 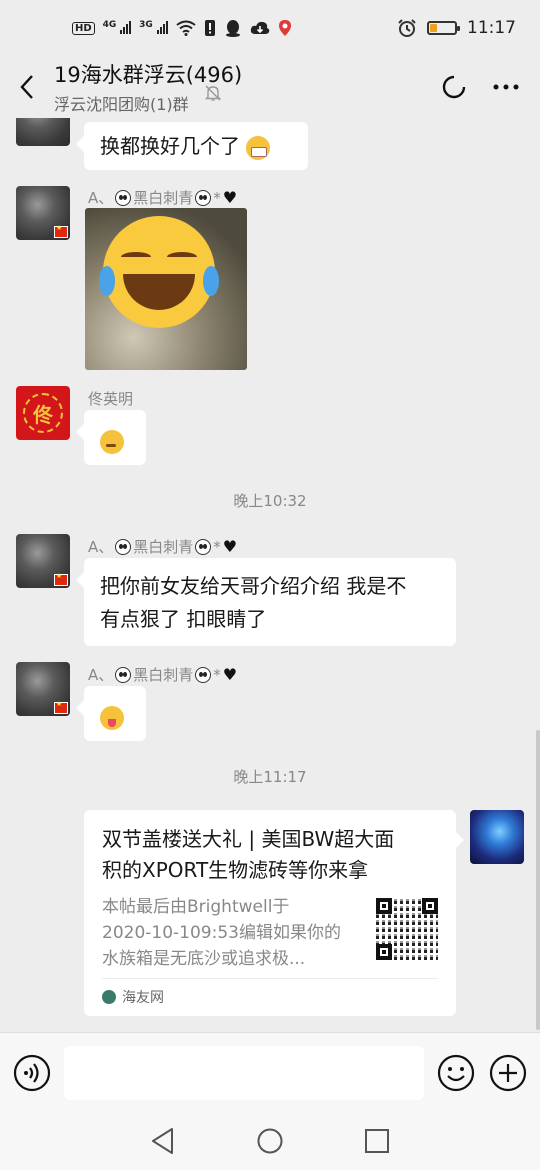 I want to click on alarm-icon, so click(x=407, y=28).